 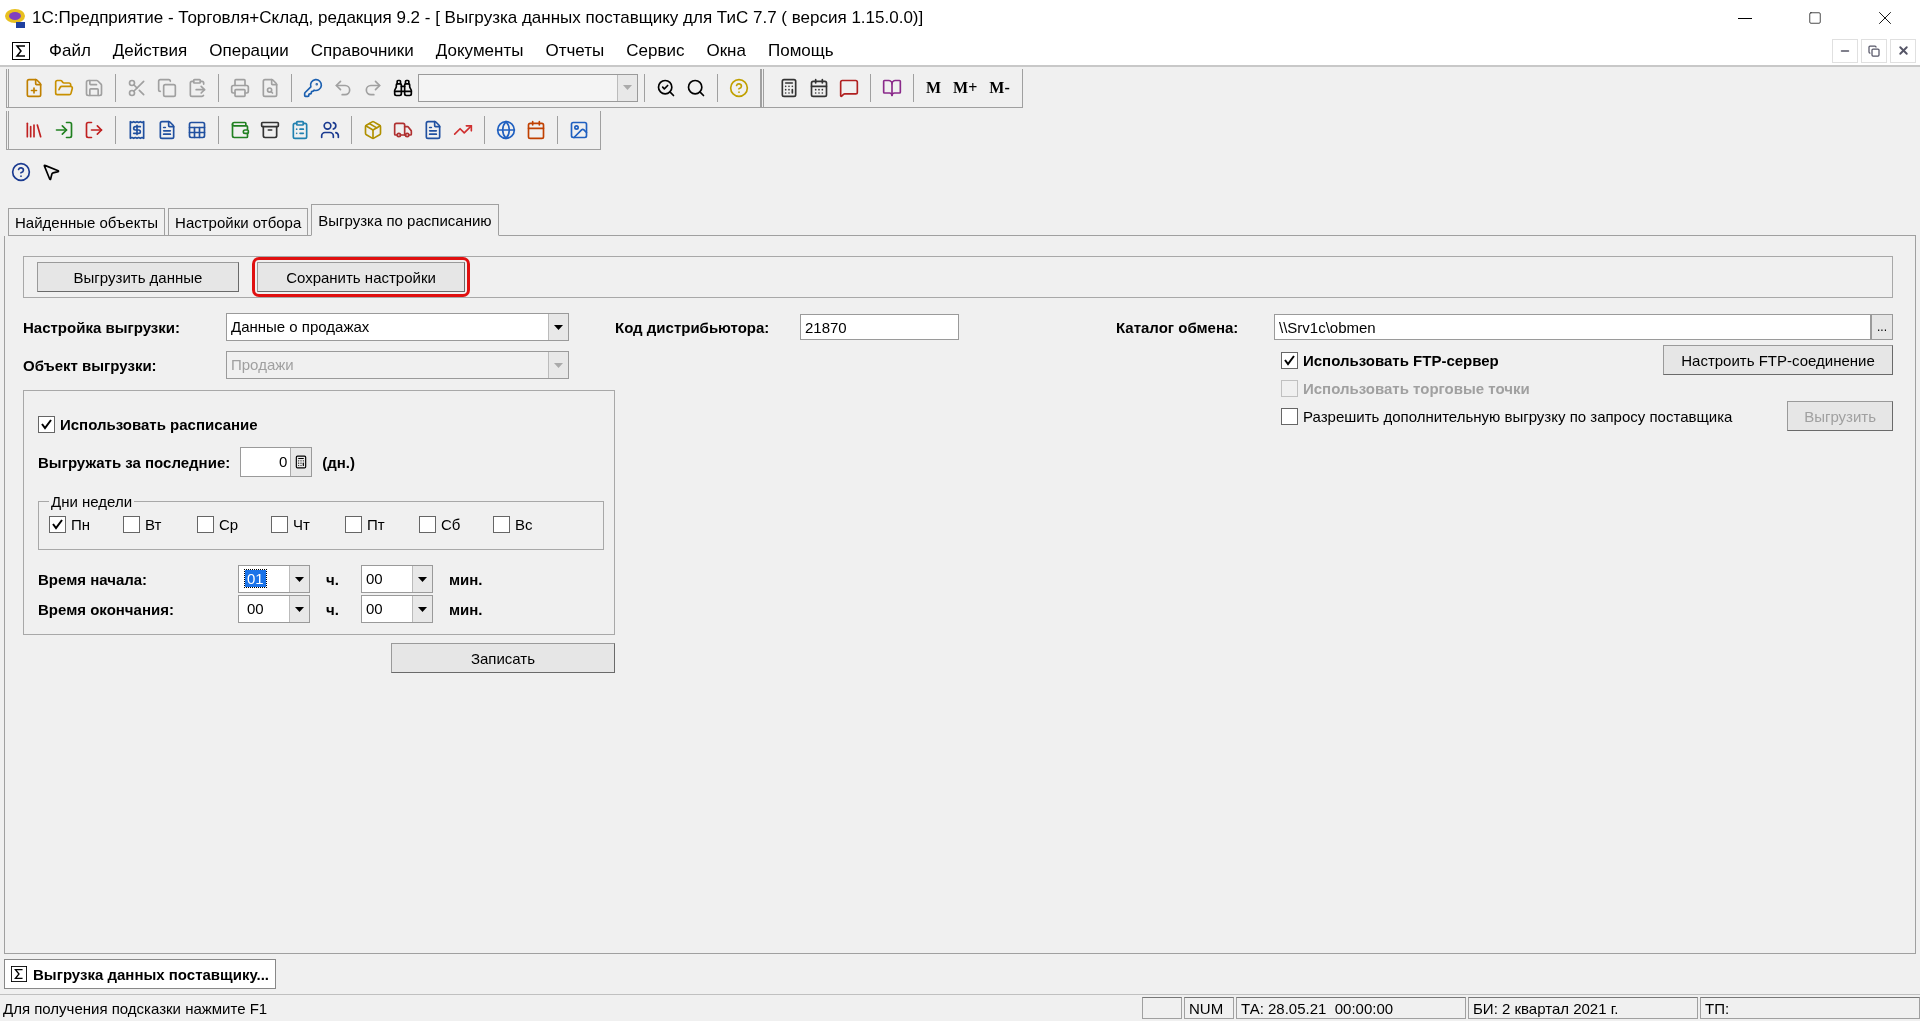 I want to click on write-button: Записать, so click(x=503, y=658).